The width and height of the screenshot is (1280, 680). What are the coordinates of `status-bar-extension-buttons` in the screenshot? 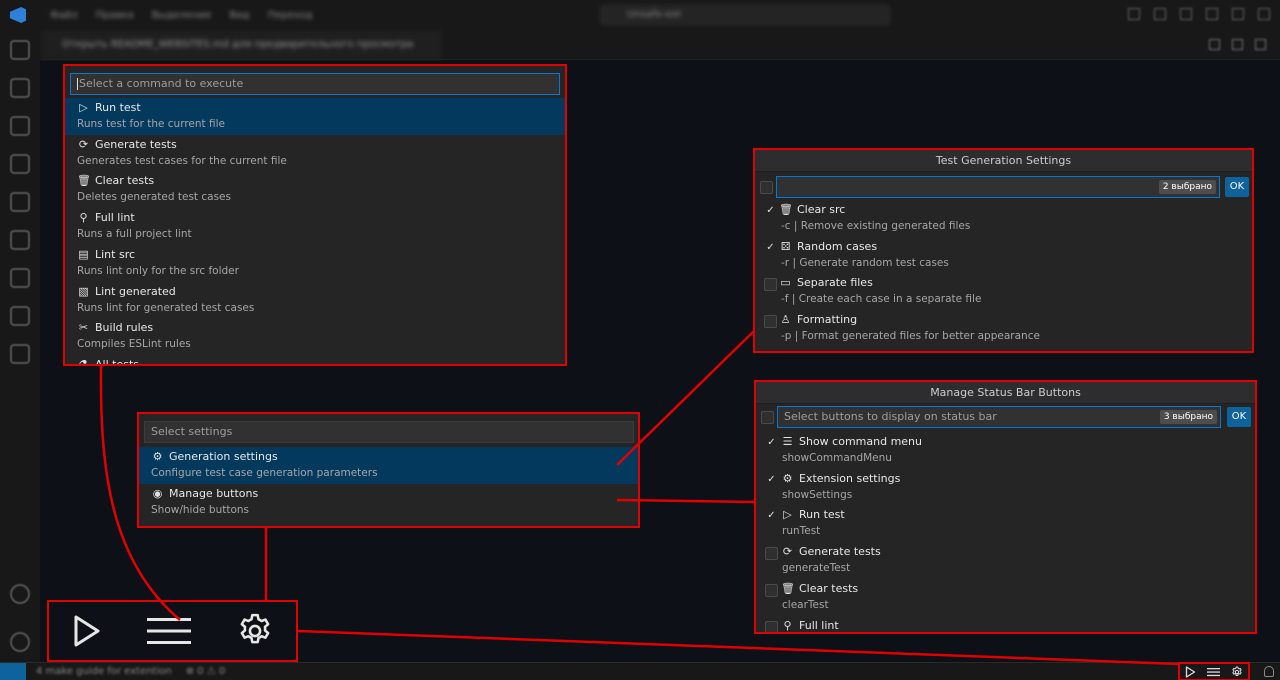 It's located at (1214, 671).